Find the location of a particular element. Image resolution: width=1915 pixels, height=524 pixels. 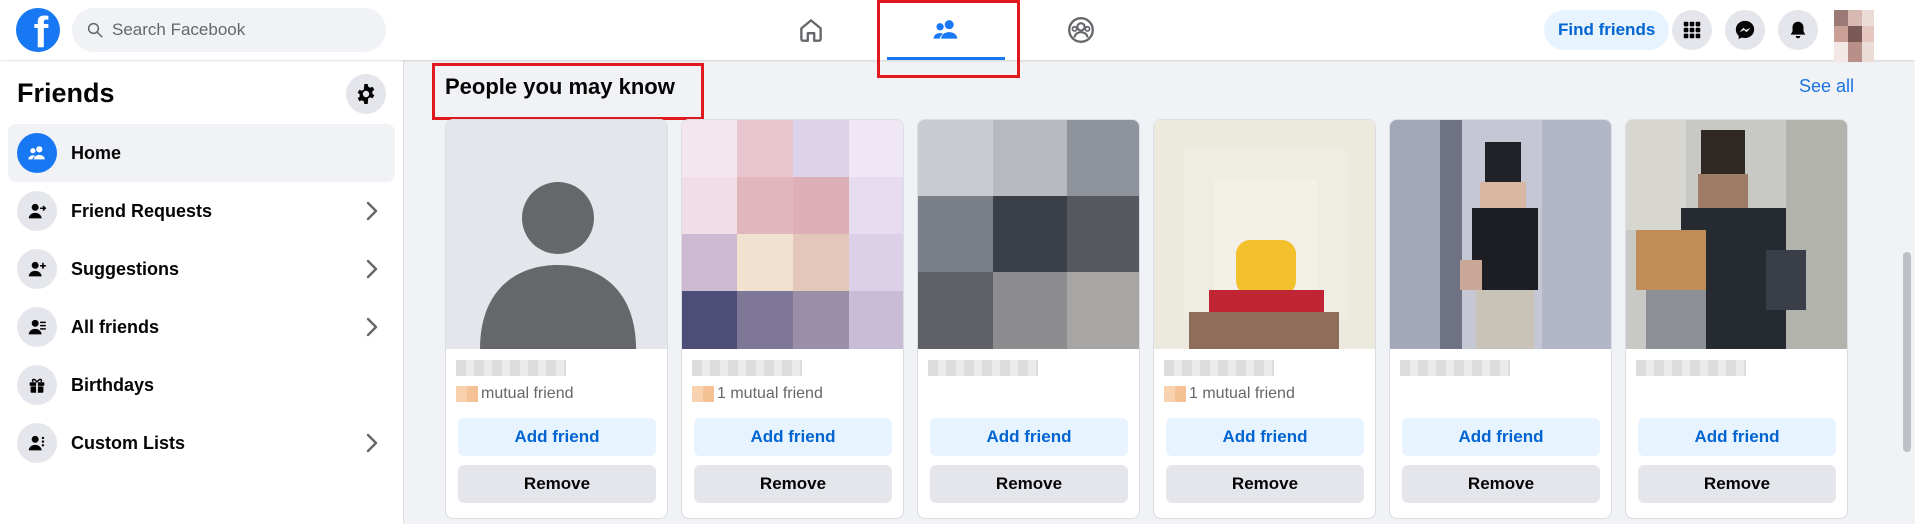

search-box is located at coordinates (229, 30).